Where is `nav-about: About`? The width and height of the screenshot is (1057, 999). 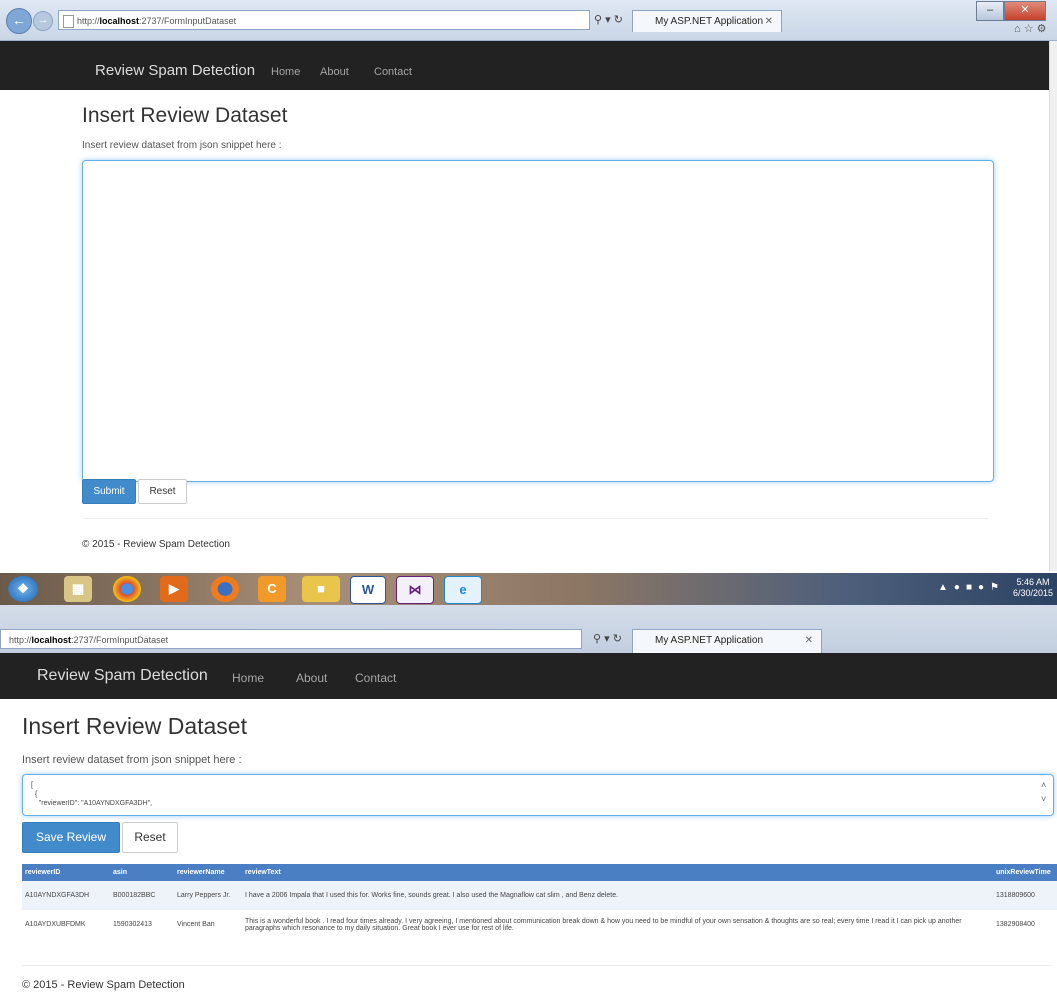
nav-about: About is located at coordinates (334, 72).